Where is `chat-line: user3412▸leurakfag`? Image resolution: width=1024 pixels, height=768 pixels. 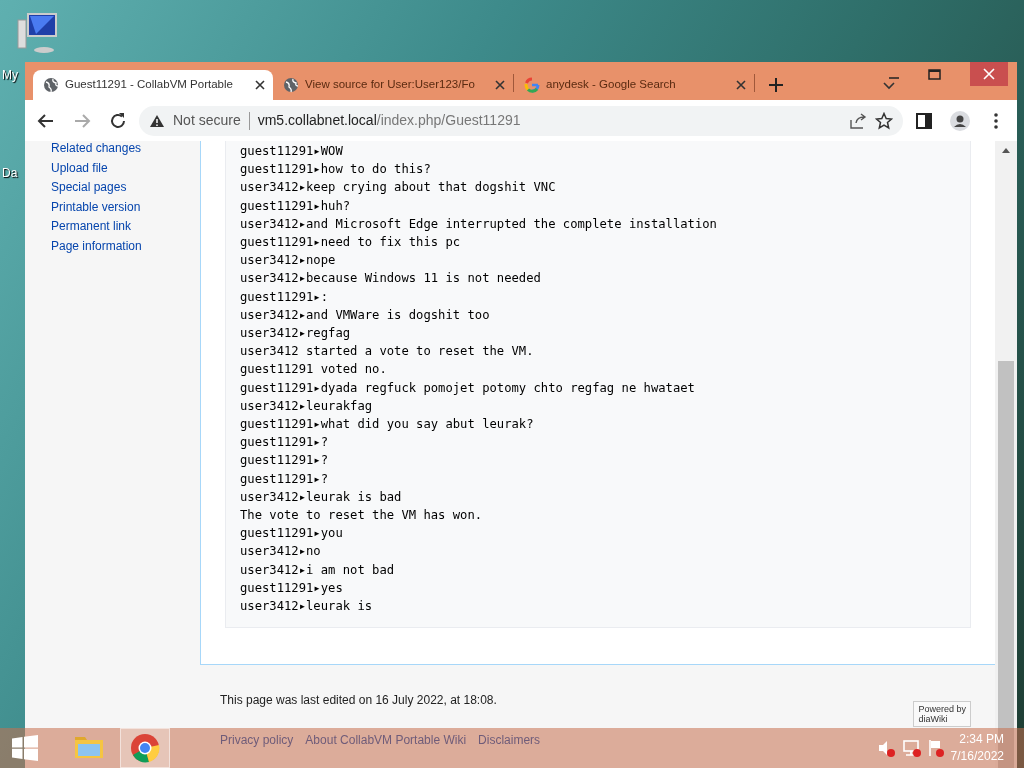 chat-line: user3412▸leurakfag is located at coordinates (307, 406).